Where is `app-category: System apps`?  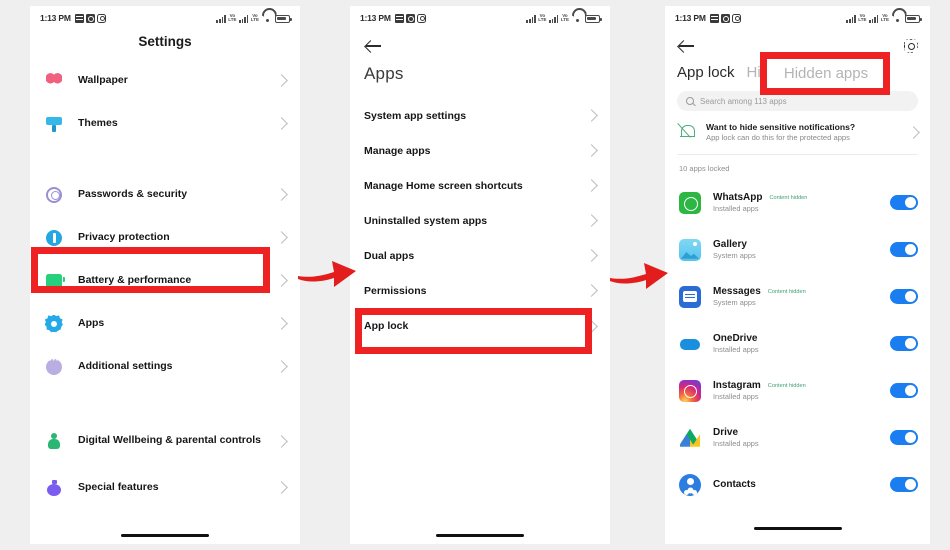
app-category: System apps is located at coordinates (734, 303).